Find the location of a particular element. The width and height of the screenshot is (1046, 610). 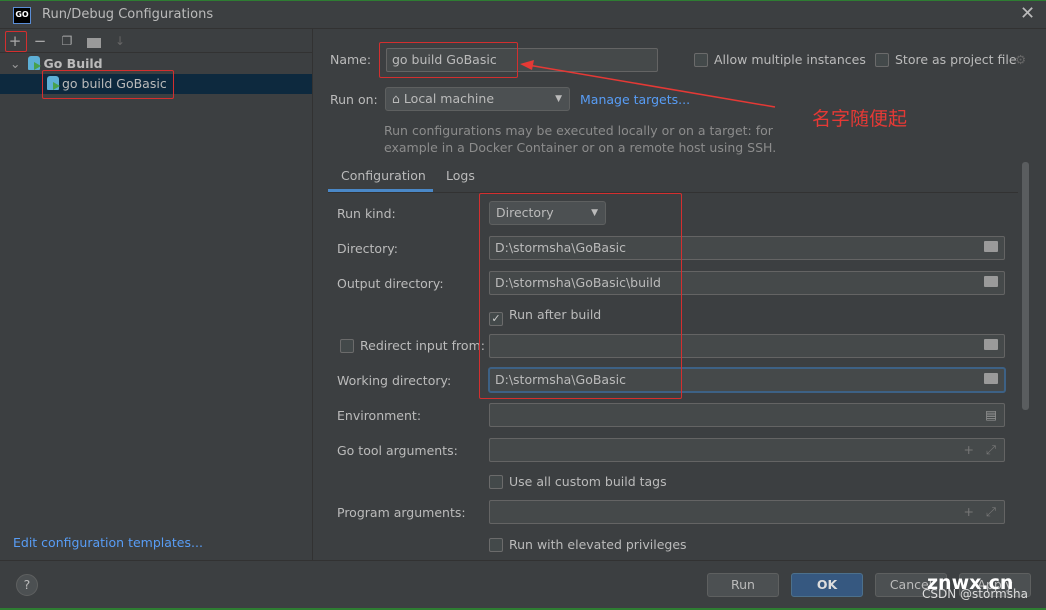

watermark-author: CSDN @stormsha is located at coordinates (975, 594).